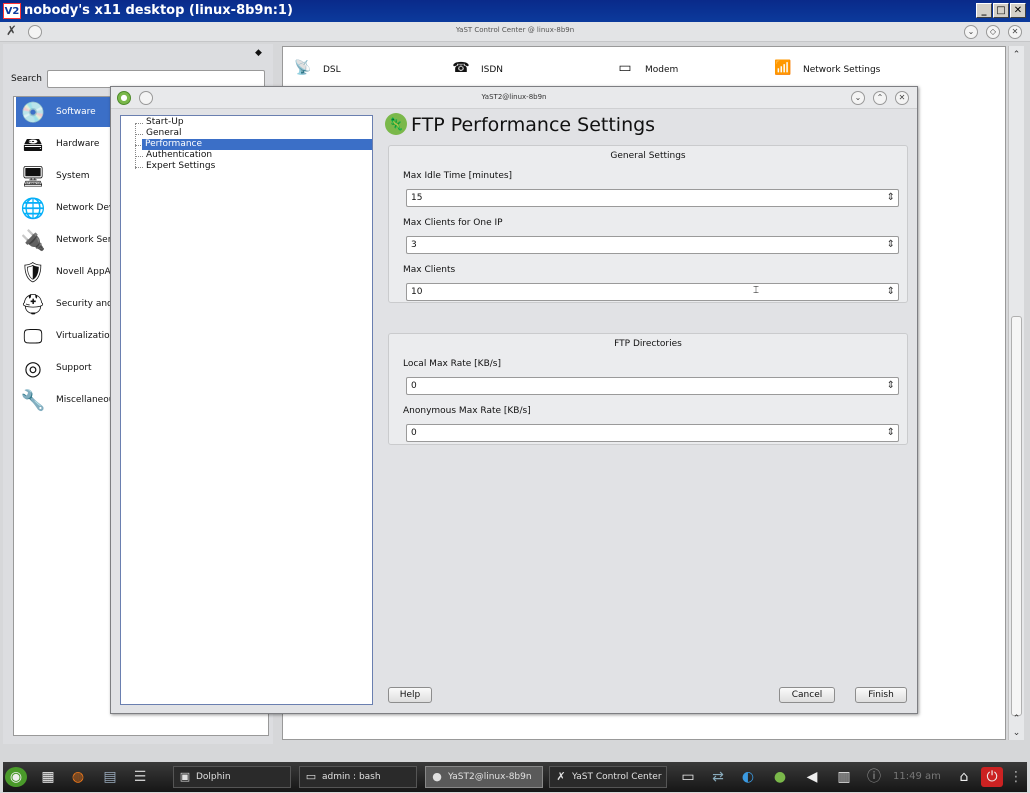 The width and height of the screenshot is (1030, 793). I want to click on task-yast2: ● YaST2@linux-8b9n, so click(484, 777).